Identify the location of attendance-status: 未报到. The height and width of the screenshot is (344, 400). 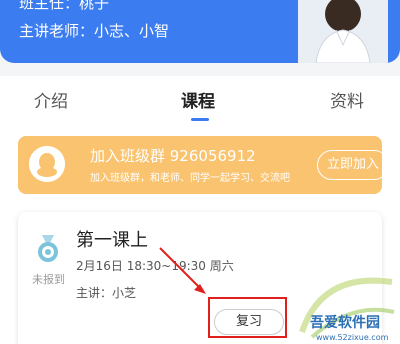
(48, 279).